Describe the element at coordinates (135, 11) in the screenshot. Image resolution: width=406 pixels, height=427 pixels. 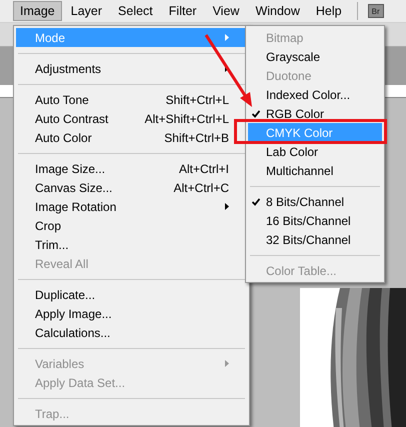
I see `menu-bar-item: Select` at that location.